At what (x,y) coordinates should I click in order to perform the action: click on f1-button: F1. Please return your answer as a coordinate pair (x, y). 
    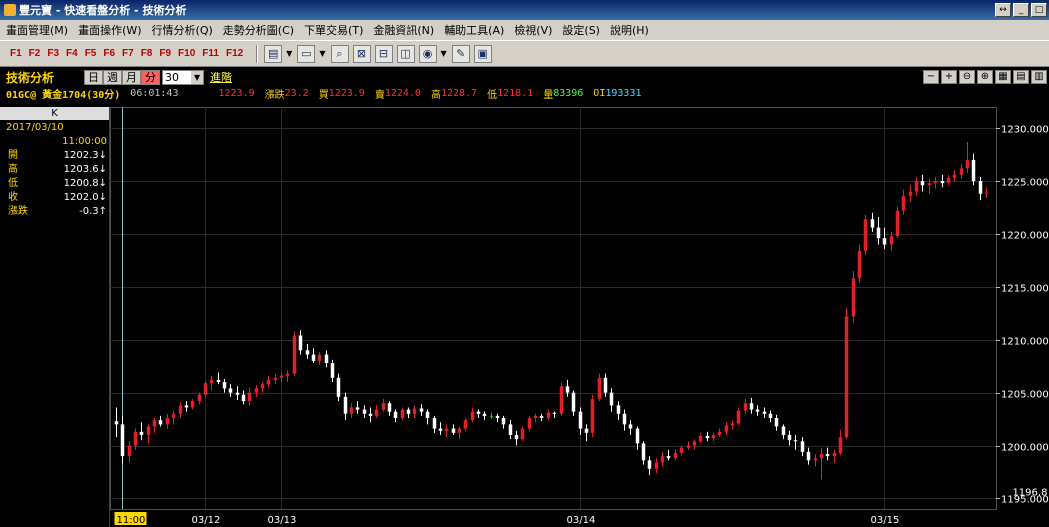
    Looking at the image, I should click on (16, 53).